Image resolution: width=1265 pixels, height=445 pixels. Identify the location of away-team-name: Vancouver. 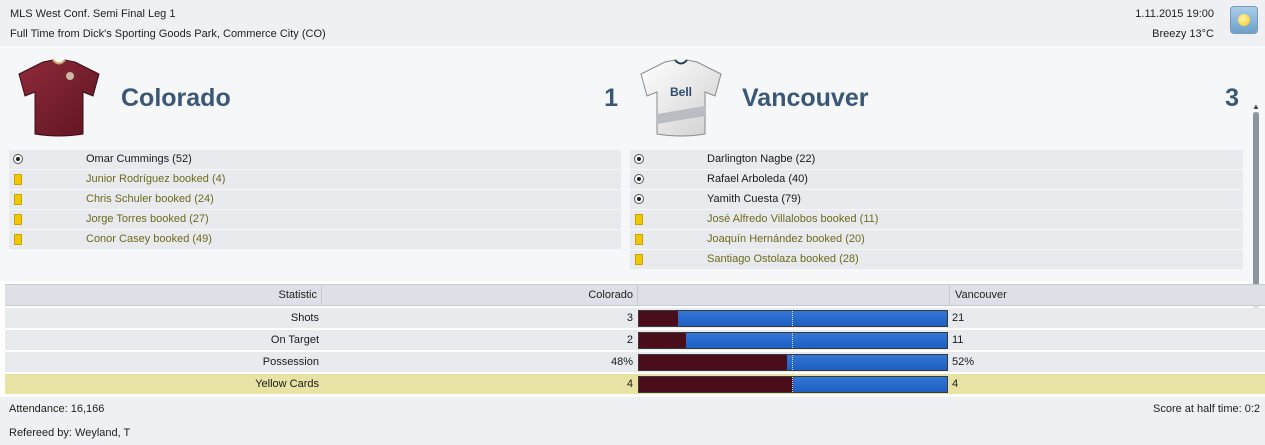
(805, 98).